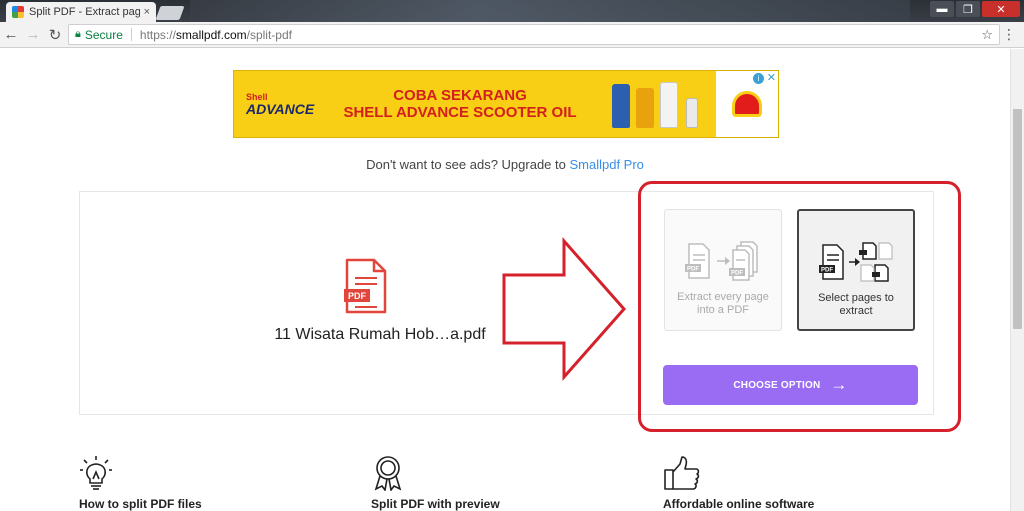  I want to click on arrow-right-icon: →, so click(839, 384).